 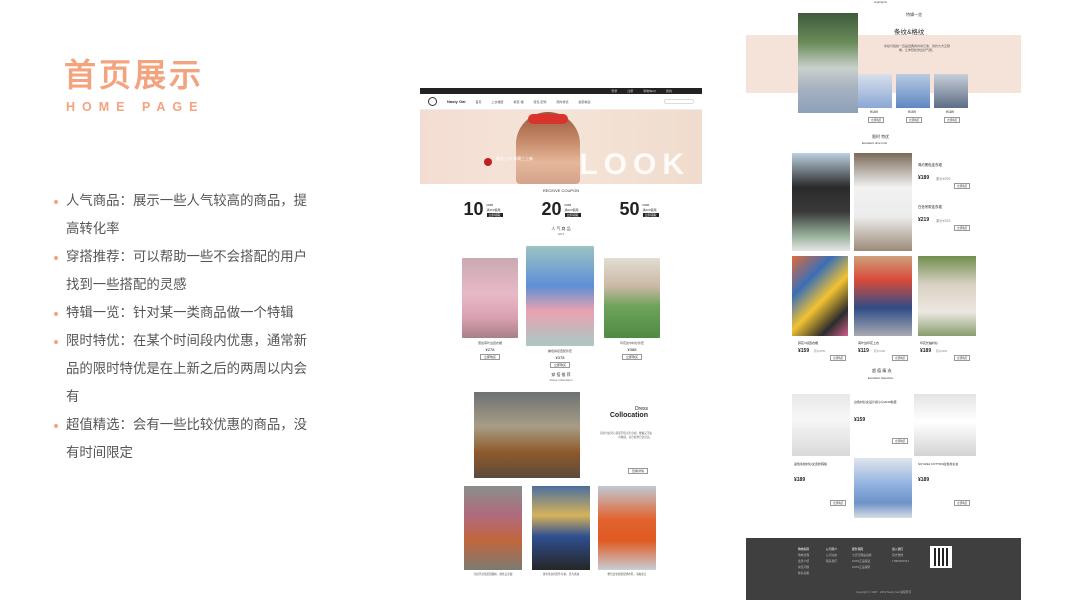 I want to click on coupon-card: 10 RMB 满150使用 立即领取, so click(x=483, y=209).